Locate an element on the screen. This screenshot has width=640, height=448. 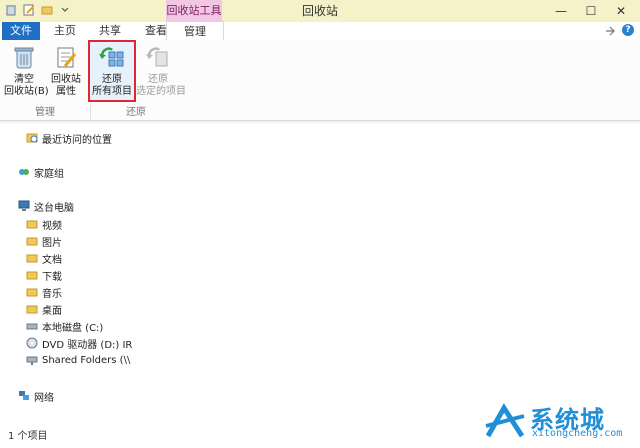
properties-label-1: 回收站 is located at coordinates (66, 79).